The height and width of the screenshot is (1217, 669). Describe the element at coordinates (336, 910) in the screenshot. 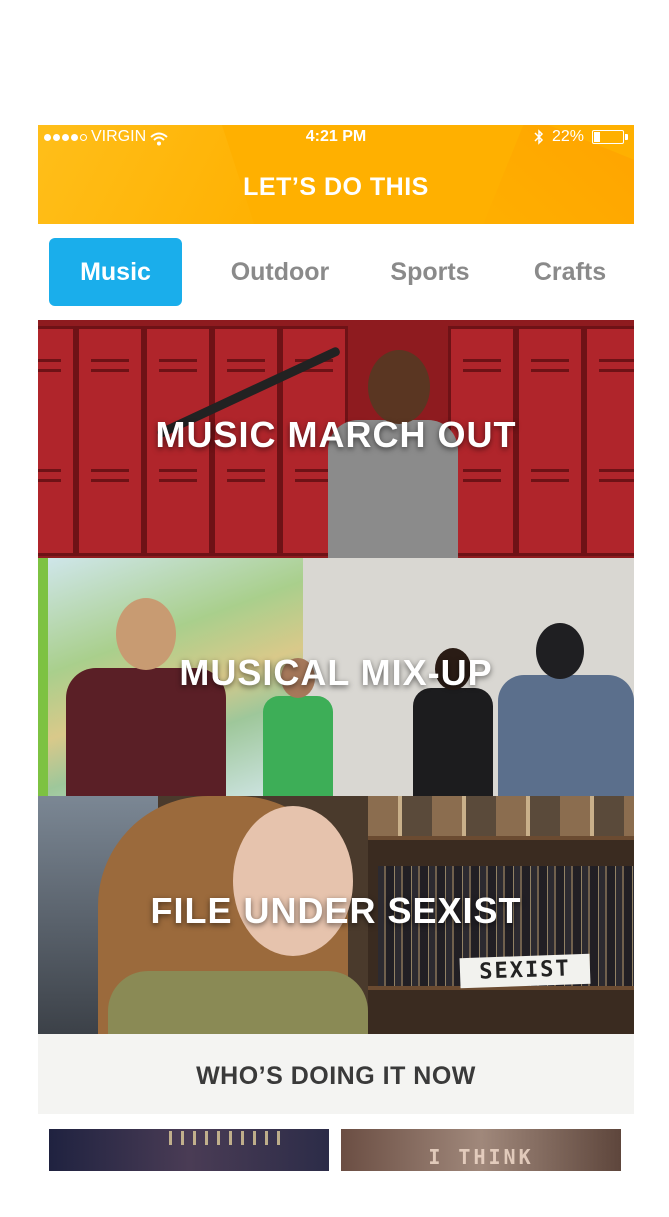

I see `card-title: FILE UNDER SEXIST` at that location.